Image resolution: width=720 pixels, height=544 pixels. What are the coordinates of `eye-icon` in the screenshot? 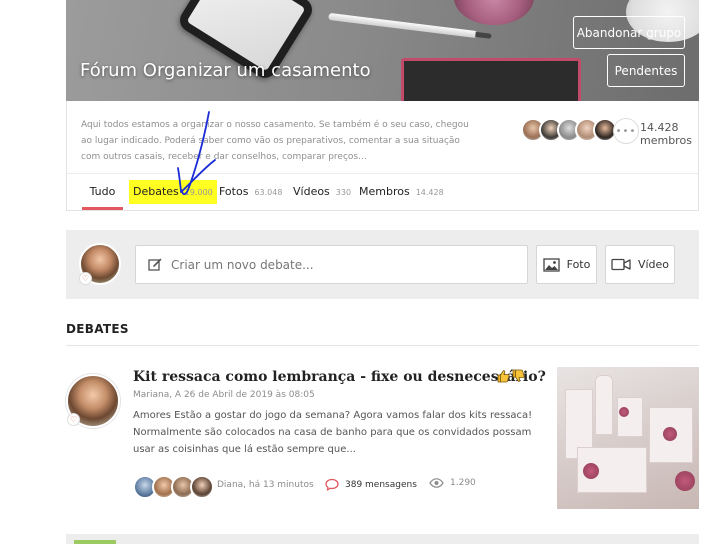 It's located at (436, 483).